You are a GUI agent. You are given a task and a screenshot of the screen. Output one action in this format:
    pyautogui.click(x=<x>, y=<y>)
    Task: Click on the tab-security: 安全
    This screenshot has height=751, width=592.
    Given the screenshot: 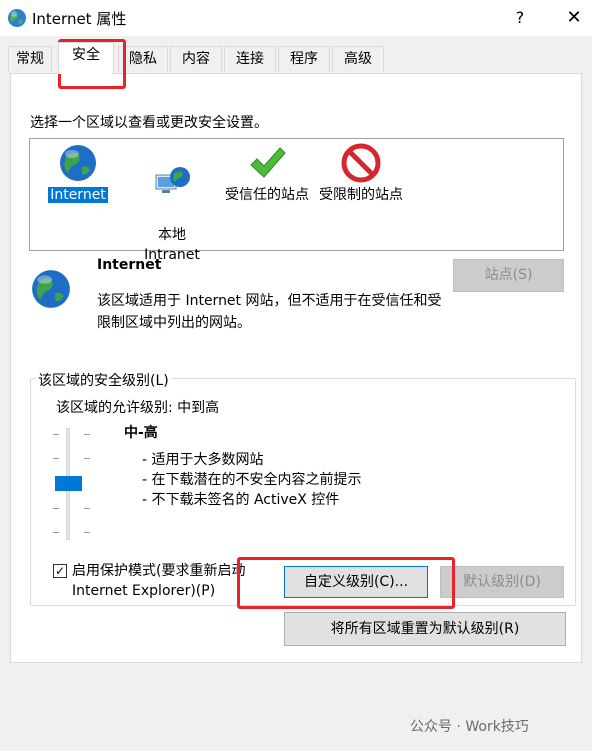 What is the action you would take?
    pyautogui.click(x=86, y=58)
    